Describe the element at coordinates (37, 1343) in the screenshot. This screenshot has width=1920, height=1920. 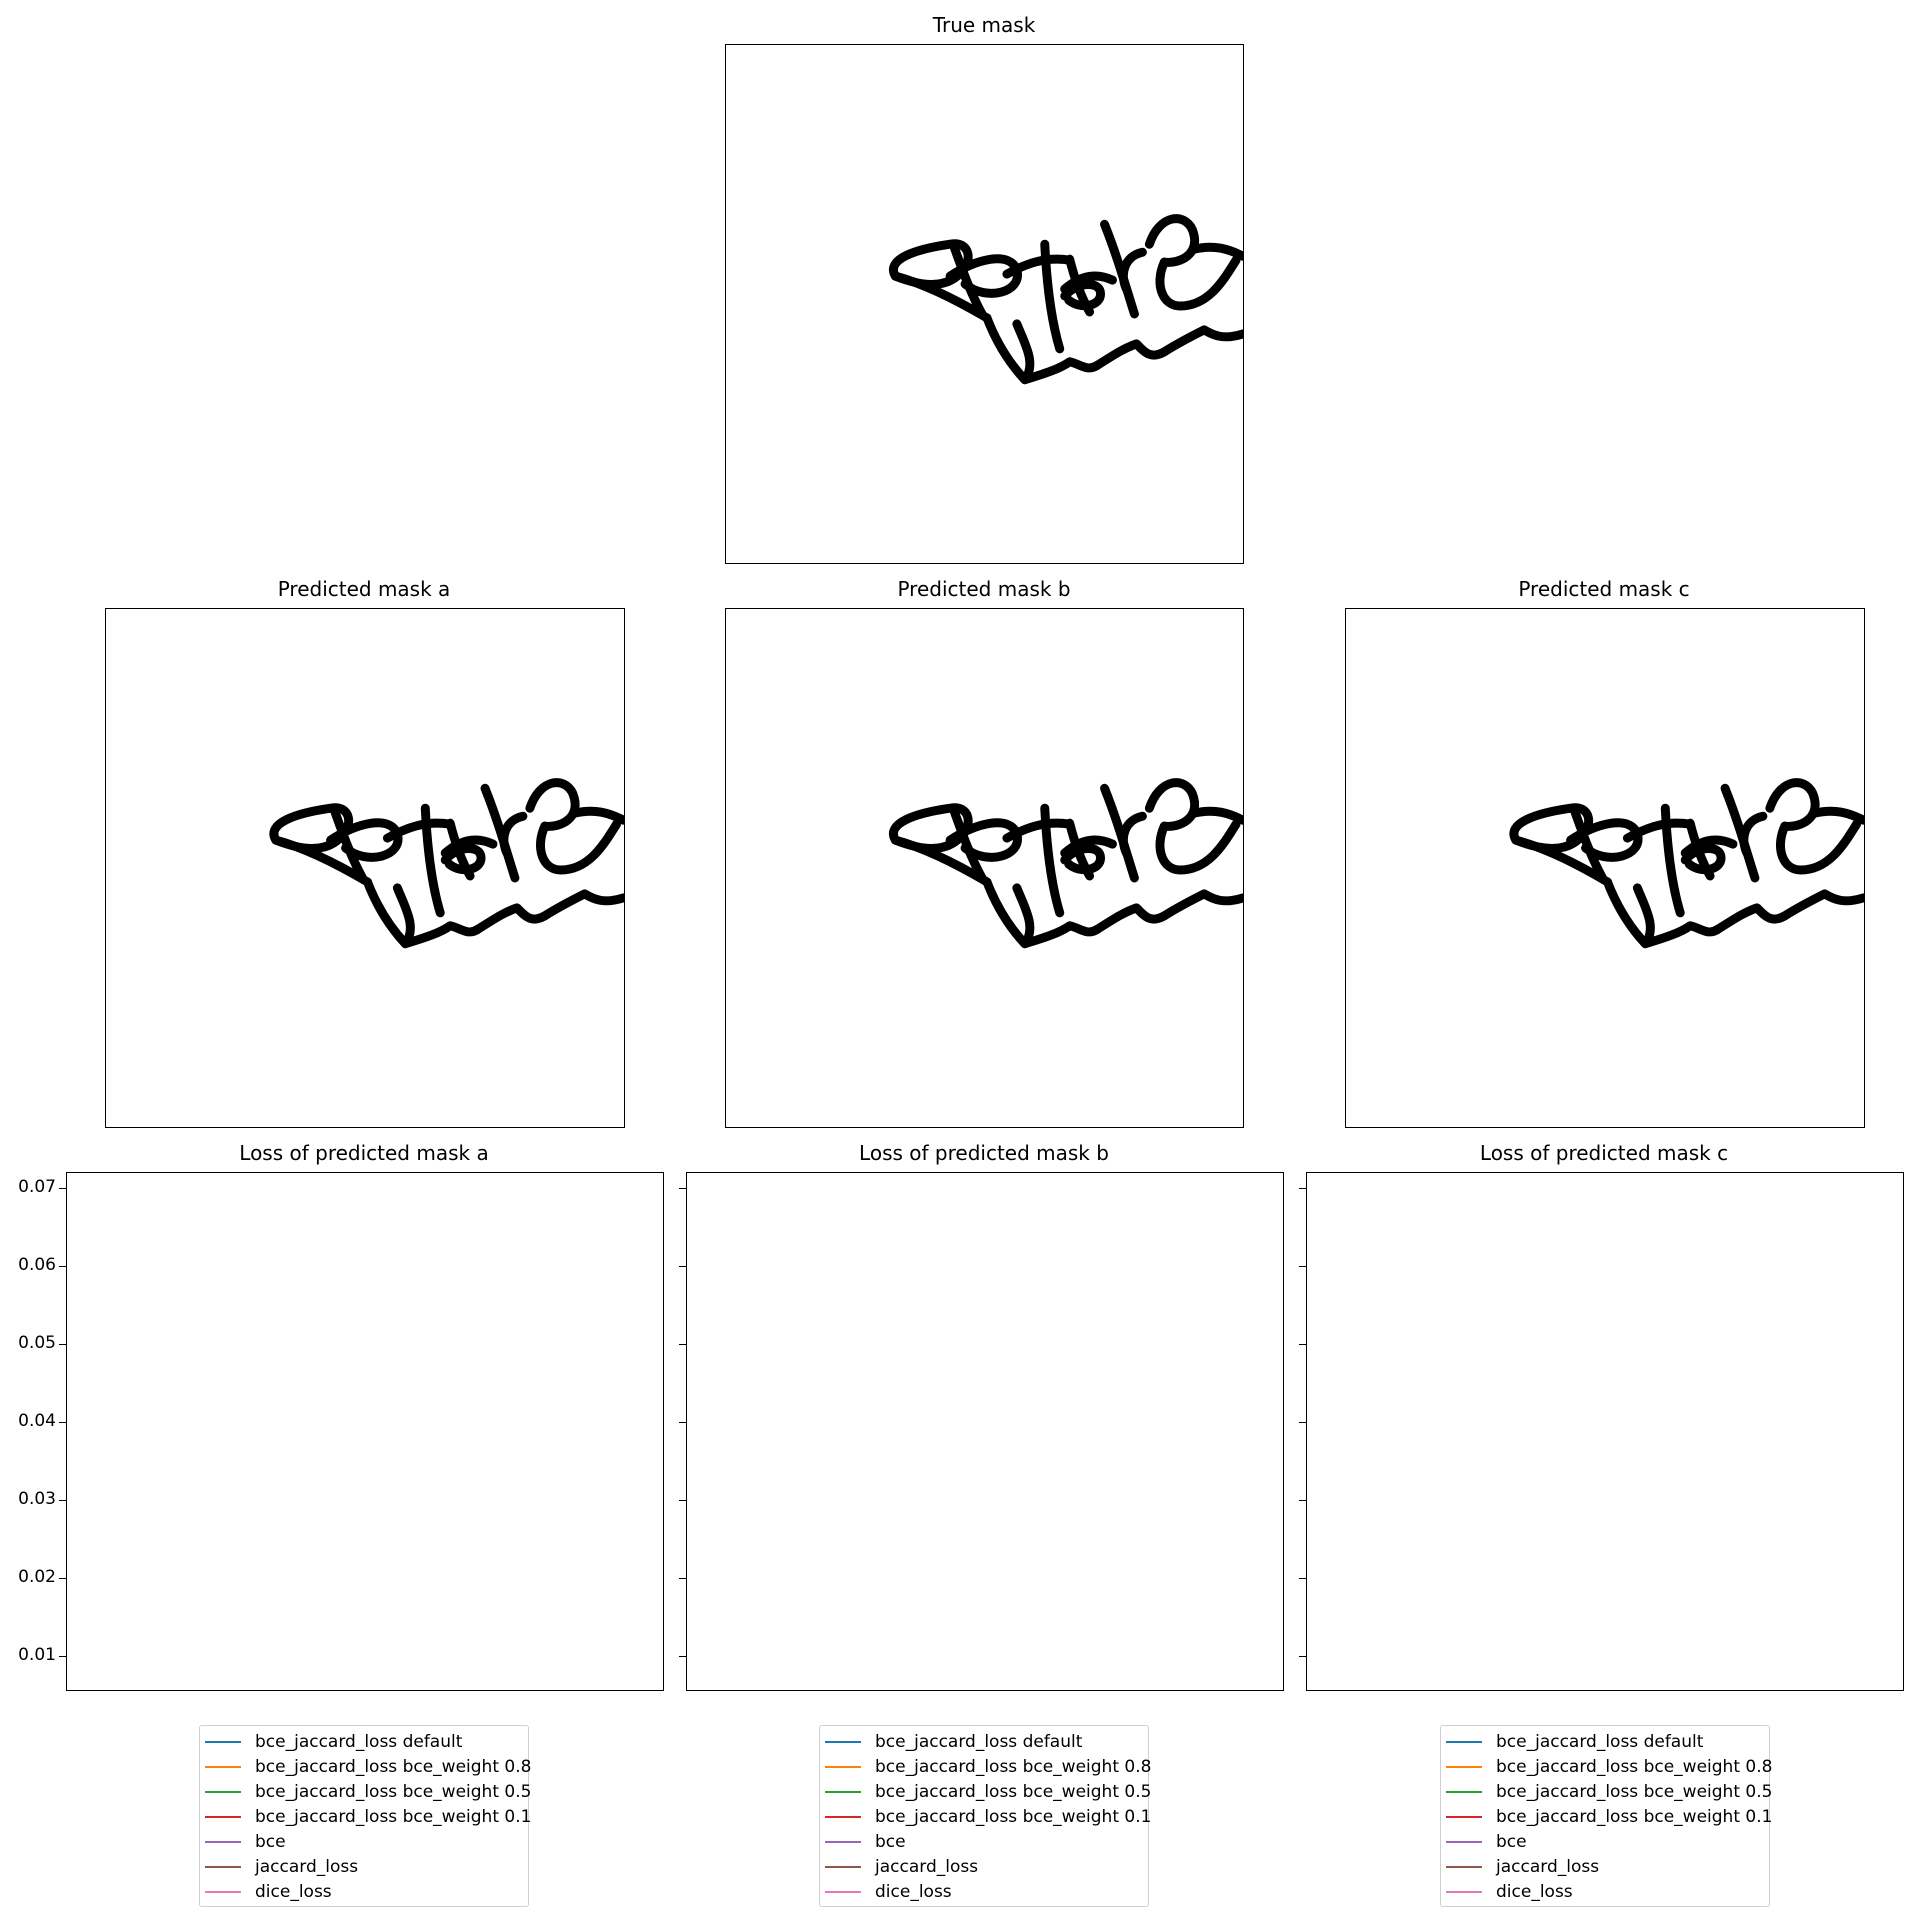
I see `y-tick-label: 0.05` at that location.